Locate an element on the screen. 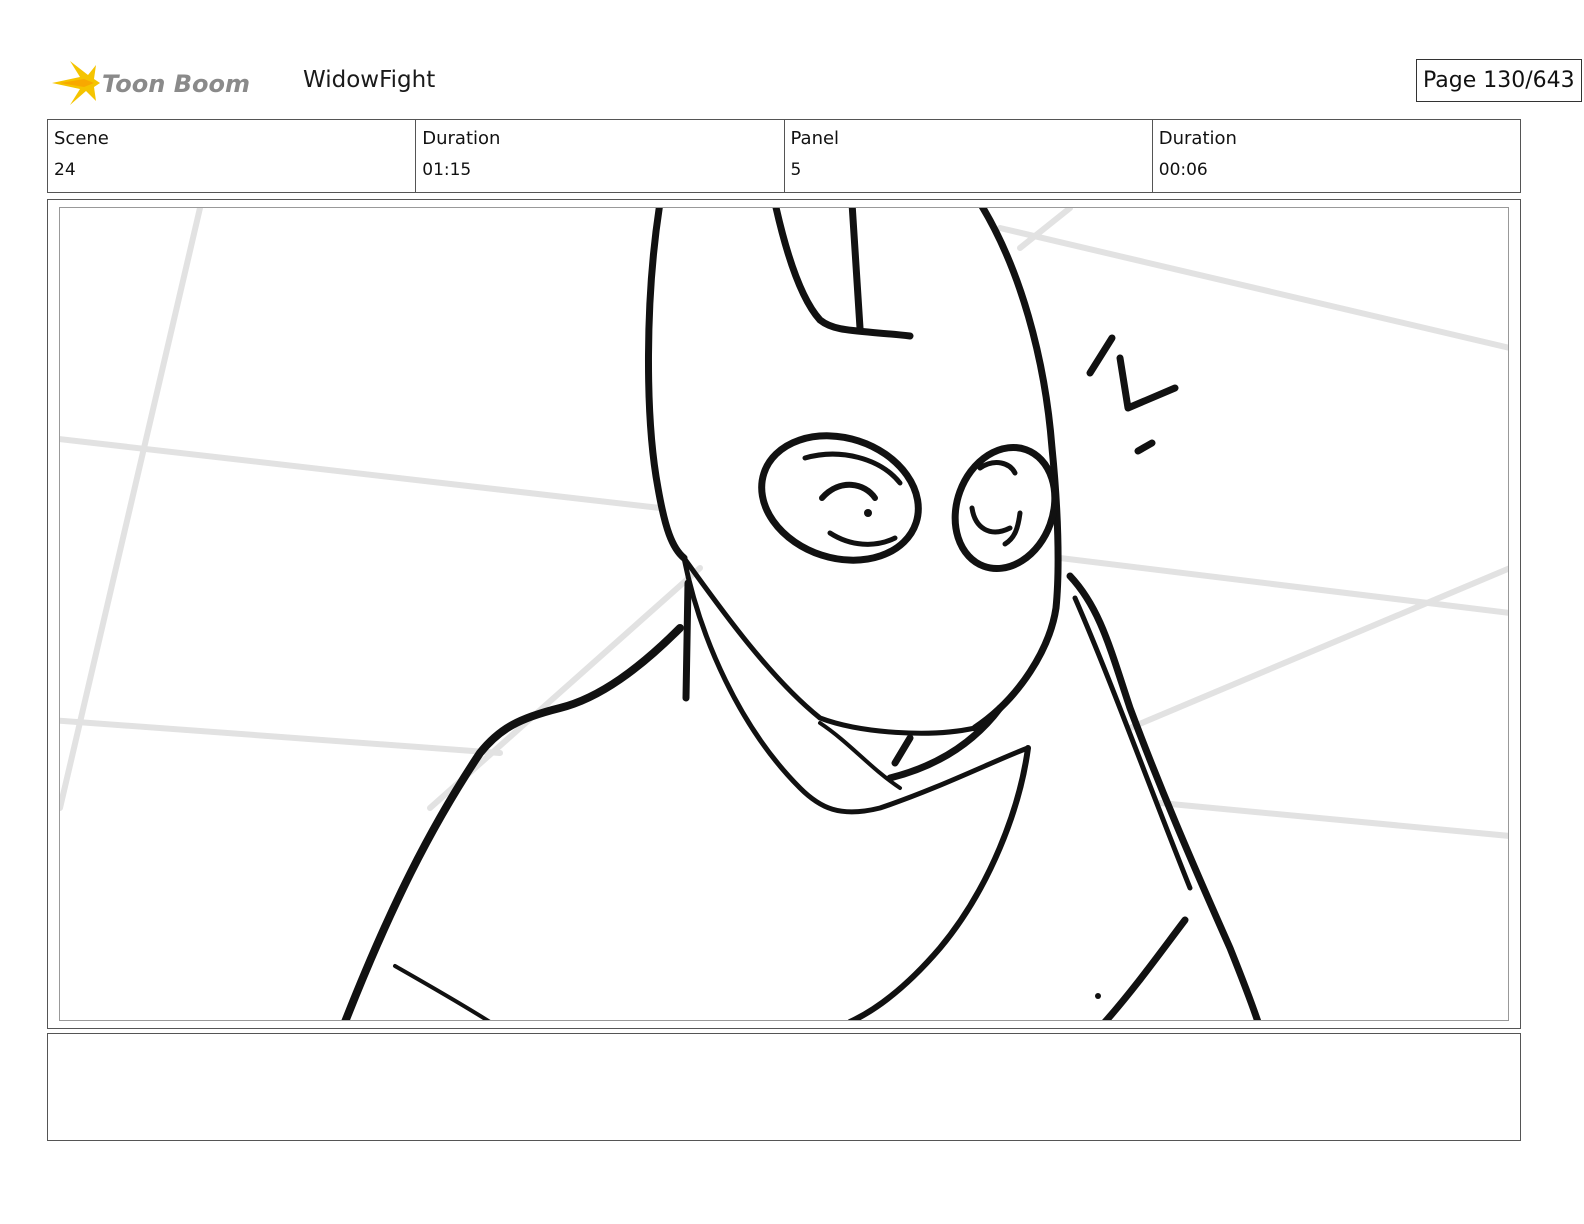 The height and width of the screenshot is (1224, 1584). scene-duration-value: 01:15 is located at coordinates (447, 170).